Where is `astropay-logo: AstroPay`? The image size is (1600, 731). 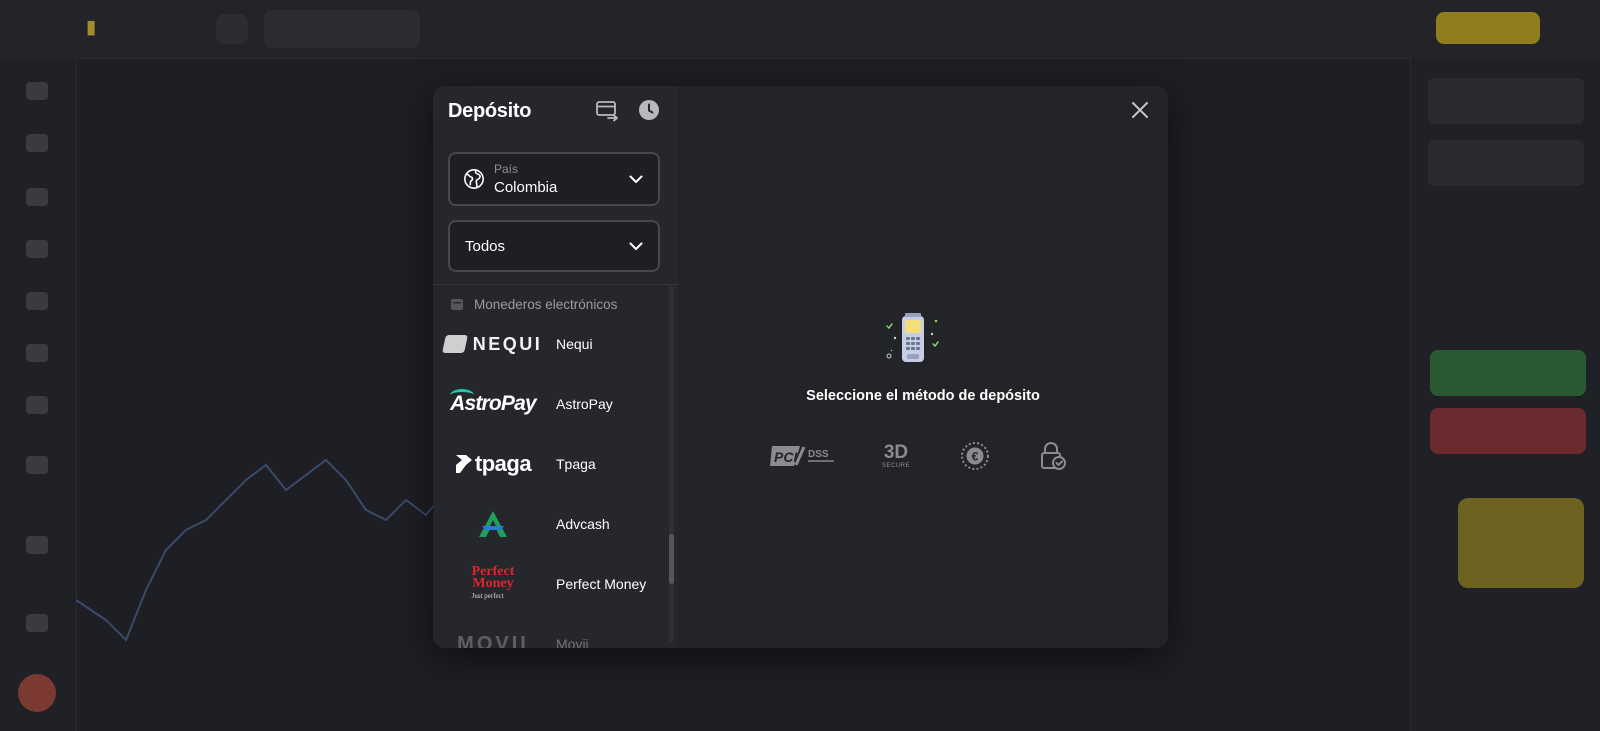
astropay-logo: AstroPay is located at coordinates (493, 404).